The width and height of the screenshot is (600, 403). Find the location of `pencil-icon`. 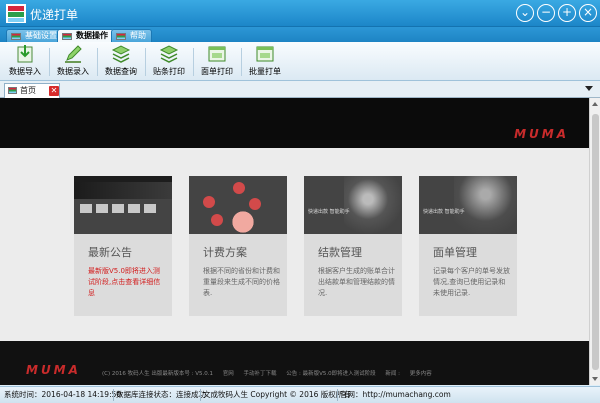

pencil-icon is located at coordinates (73, 54).